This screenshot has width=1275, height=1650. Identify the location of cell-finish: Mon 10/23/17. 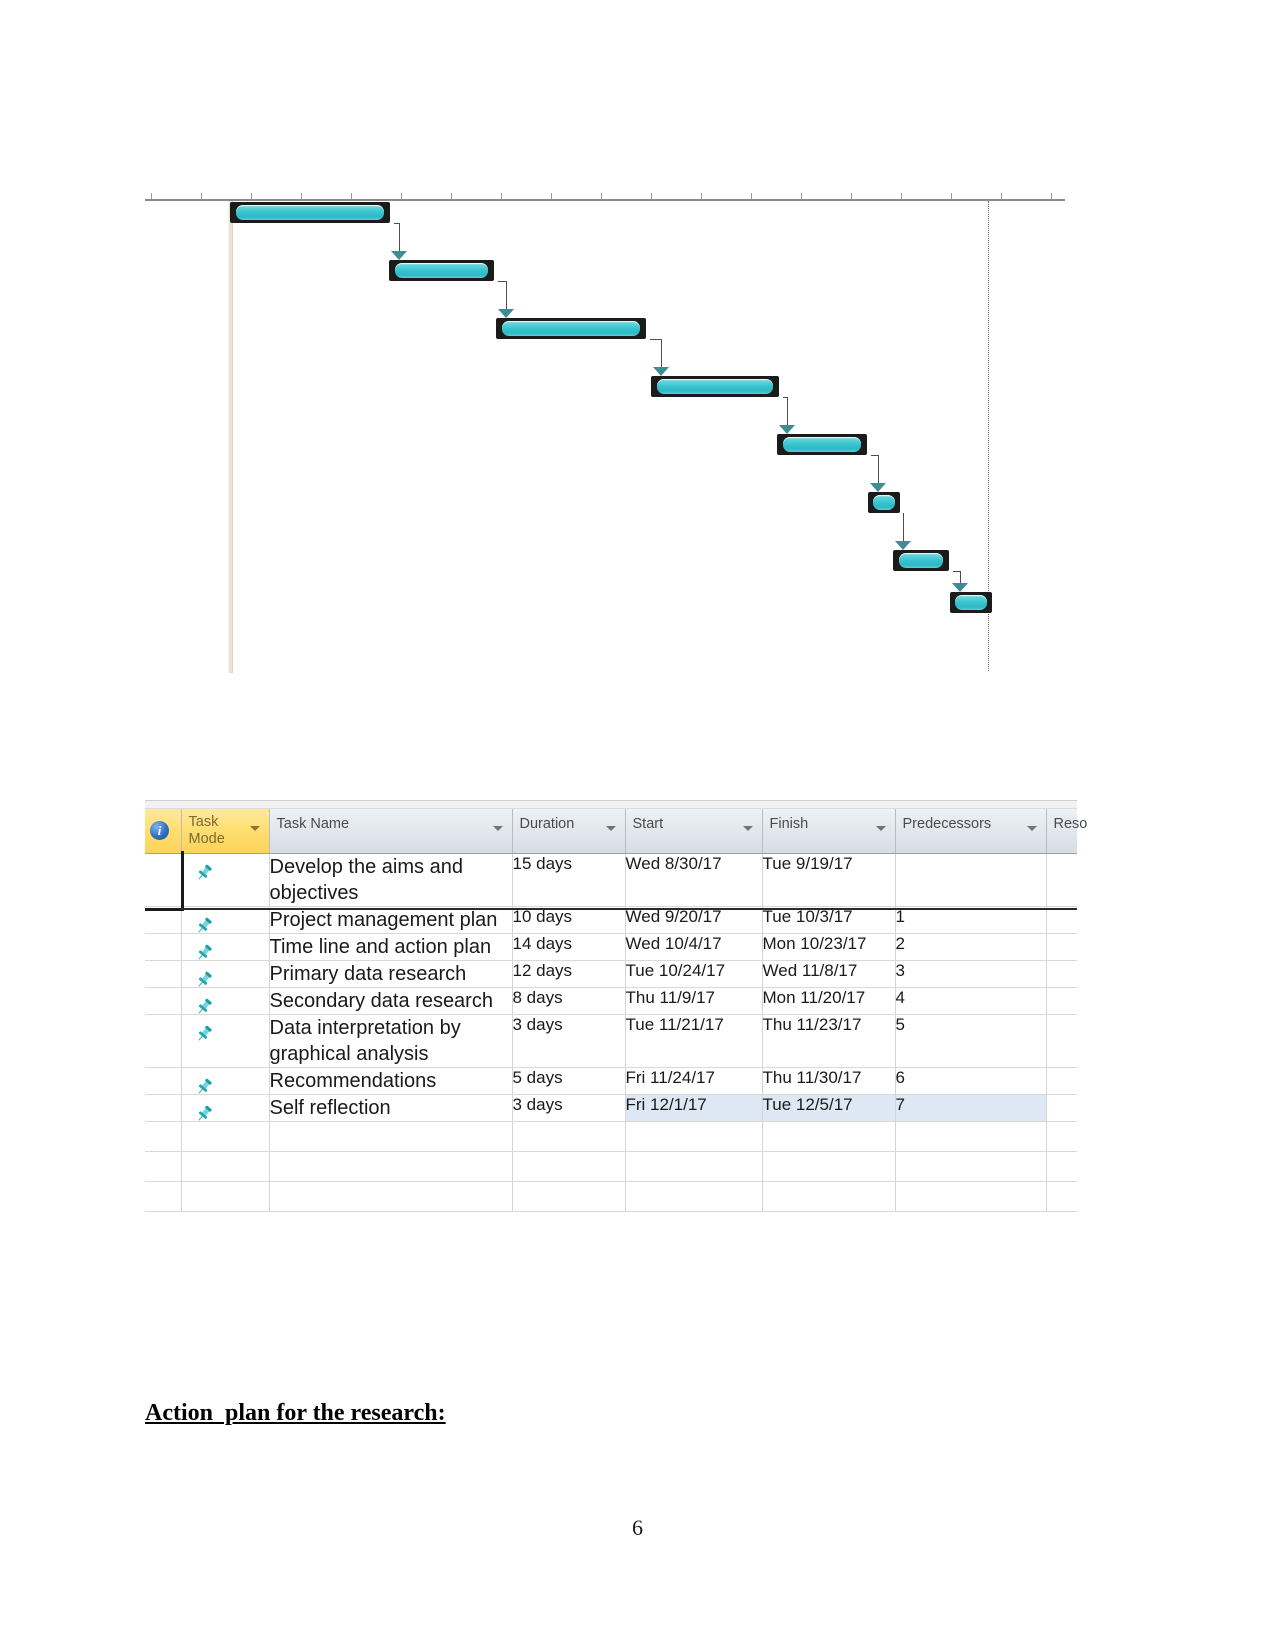
(829, 947).